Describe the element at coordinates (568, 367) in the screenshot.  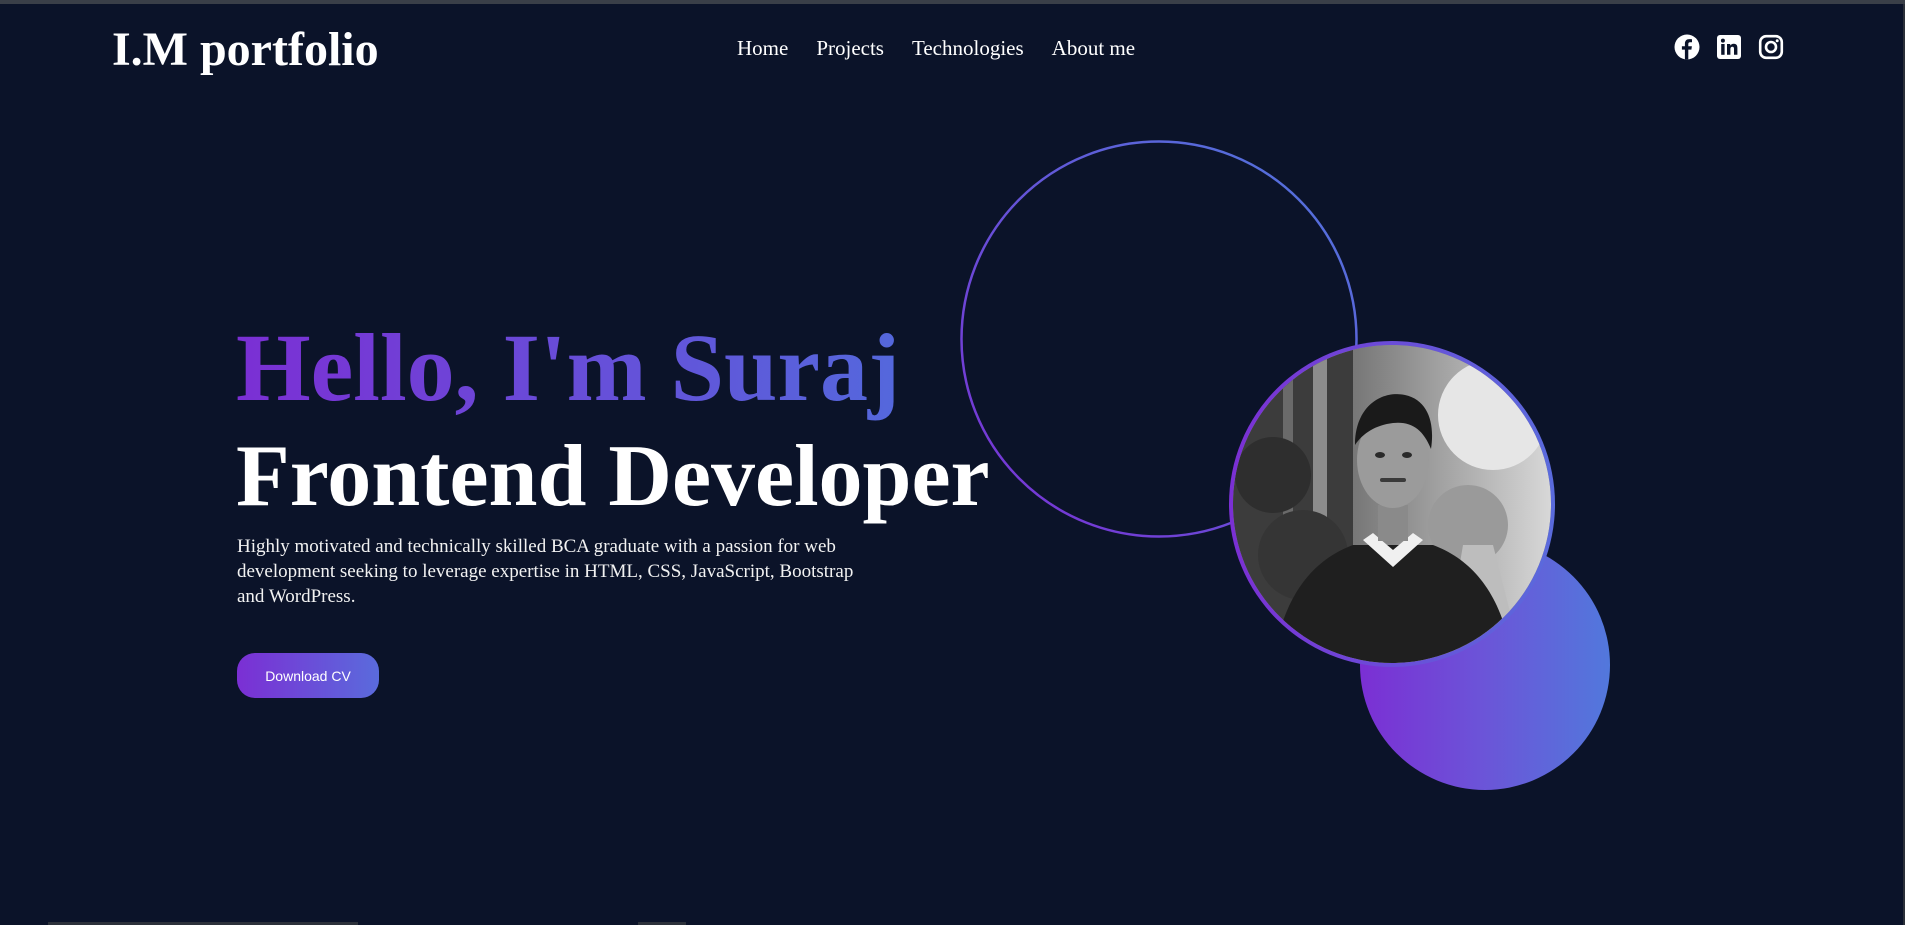
I see `hero-greeting: Hello, I'm Suraj` at that location.